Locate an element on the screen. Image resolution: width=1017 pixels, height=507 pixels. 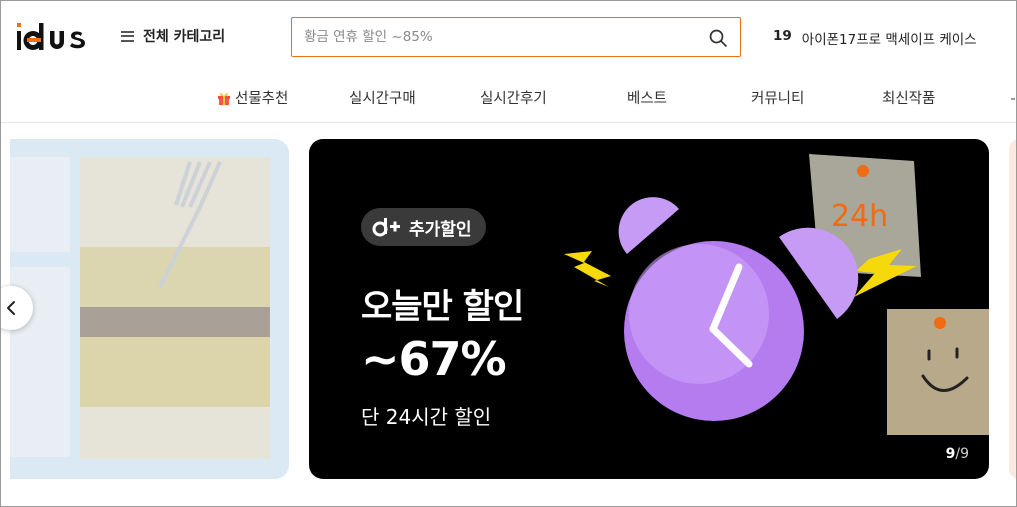
pushpin-icon is located at coordinates (863, 171).